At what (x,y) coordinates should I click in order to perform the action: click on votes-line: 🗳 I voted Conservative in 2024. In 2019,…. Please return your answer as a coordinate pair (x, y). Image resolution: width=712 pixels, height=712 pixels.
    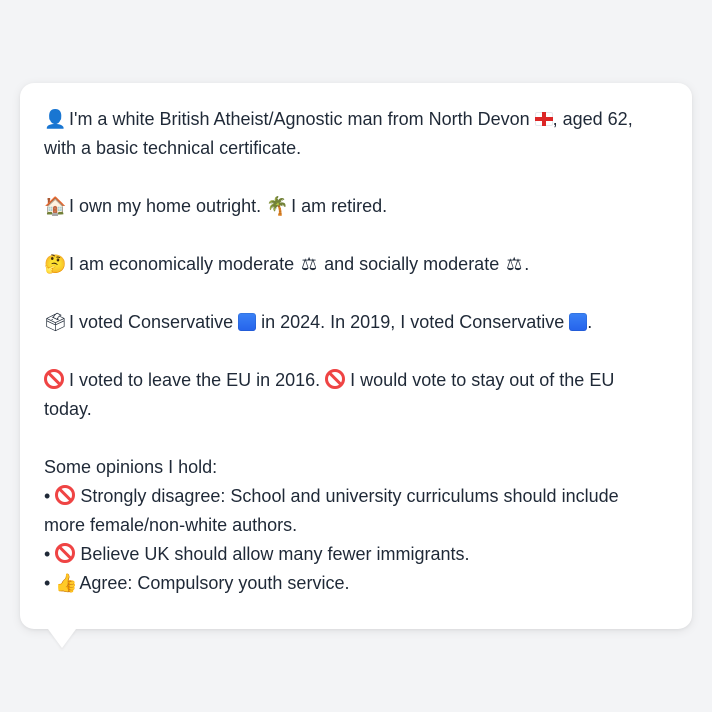
    Looking at the image, I should click on (356, 322).